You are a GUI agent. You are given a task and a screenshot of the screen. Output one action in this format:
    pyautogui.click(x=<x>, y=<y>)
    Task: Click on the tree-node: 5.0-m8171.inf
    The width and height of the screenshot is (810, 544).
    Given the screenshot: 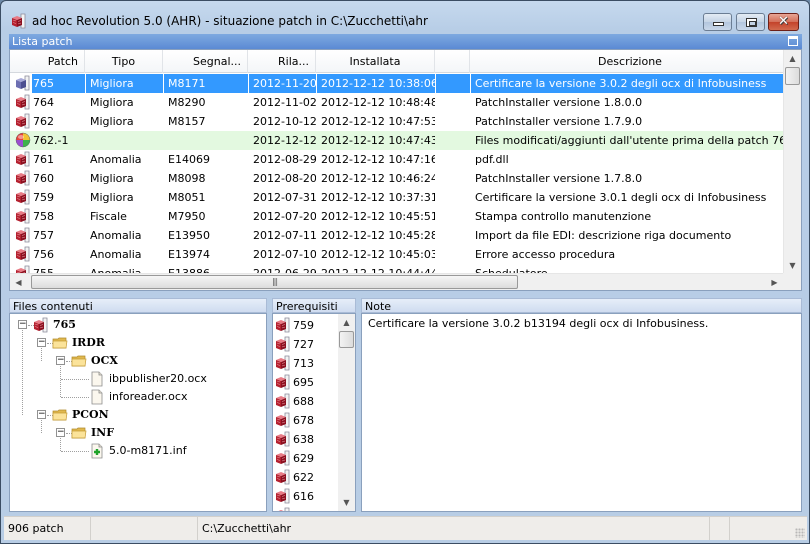 What is the action you would take?
    pyautogui.click(x=135, y=451)
    